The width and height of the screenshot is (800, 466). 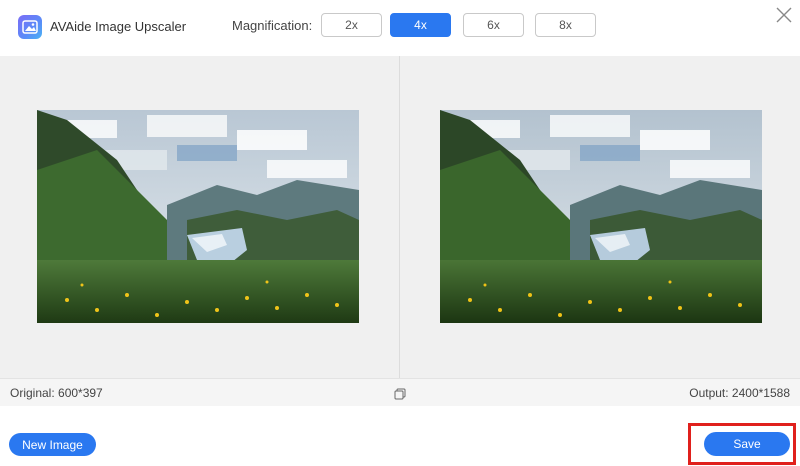 What do you see at coordinates (30, 27) in the screenshot?
I see `app-logo-icon` at bounding box center [30, 27].